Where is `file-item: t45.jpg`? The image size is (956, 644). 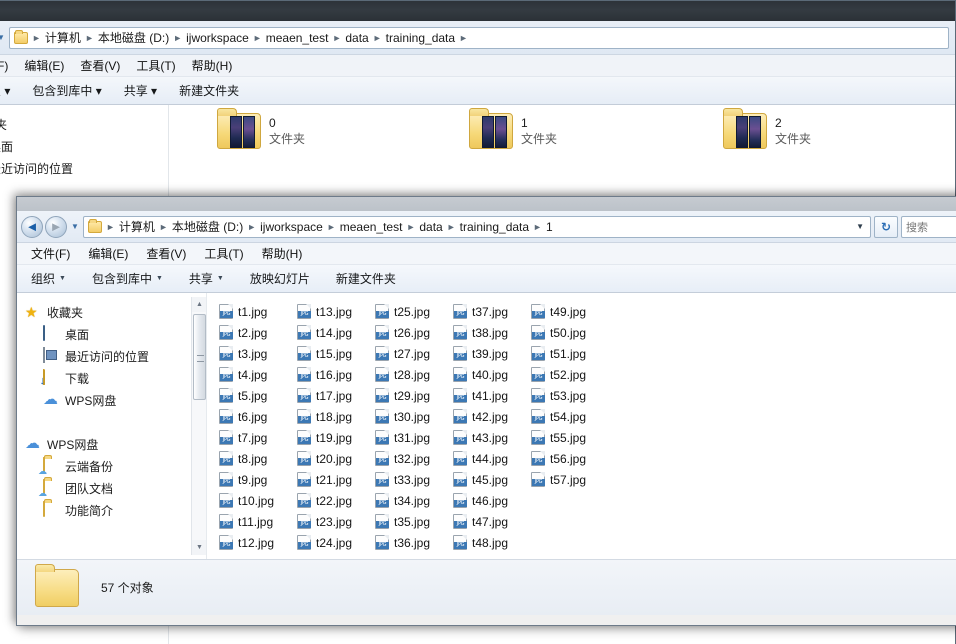 file-item: t45.jpg is located at coordinates (492, 479).